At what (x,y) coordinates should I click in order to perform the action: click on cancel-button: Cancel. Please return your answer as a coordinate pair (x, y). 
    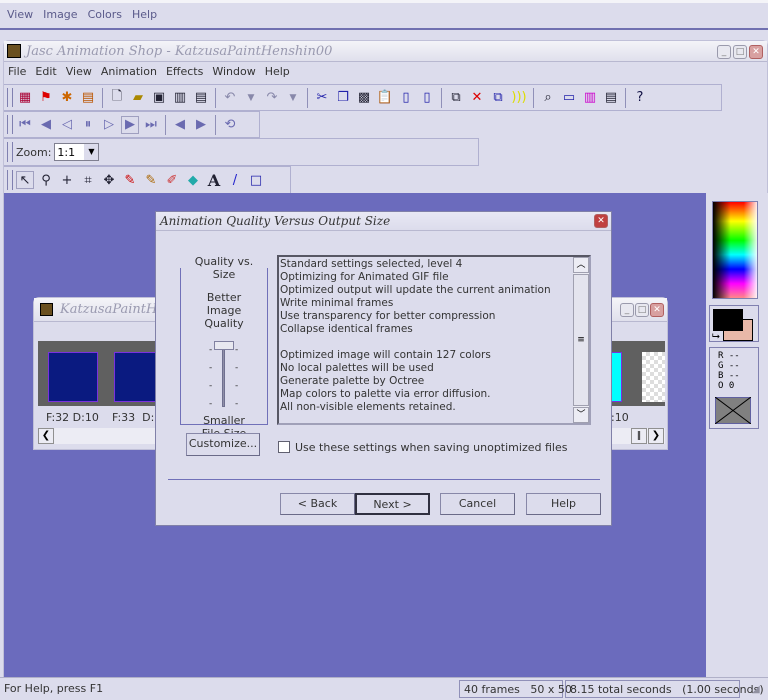
    Looking at the image, I should click on (477, 504).